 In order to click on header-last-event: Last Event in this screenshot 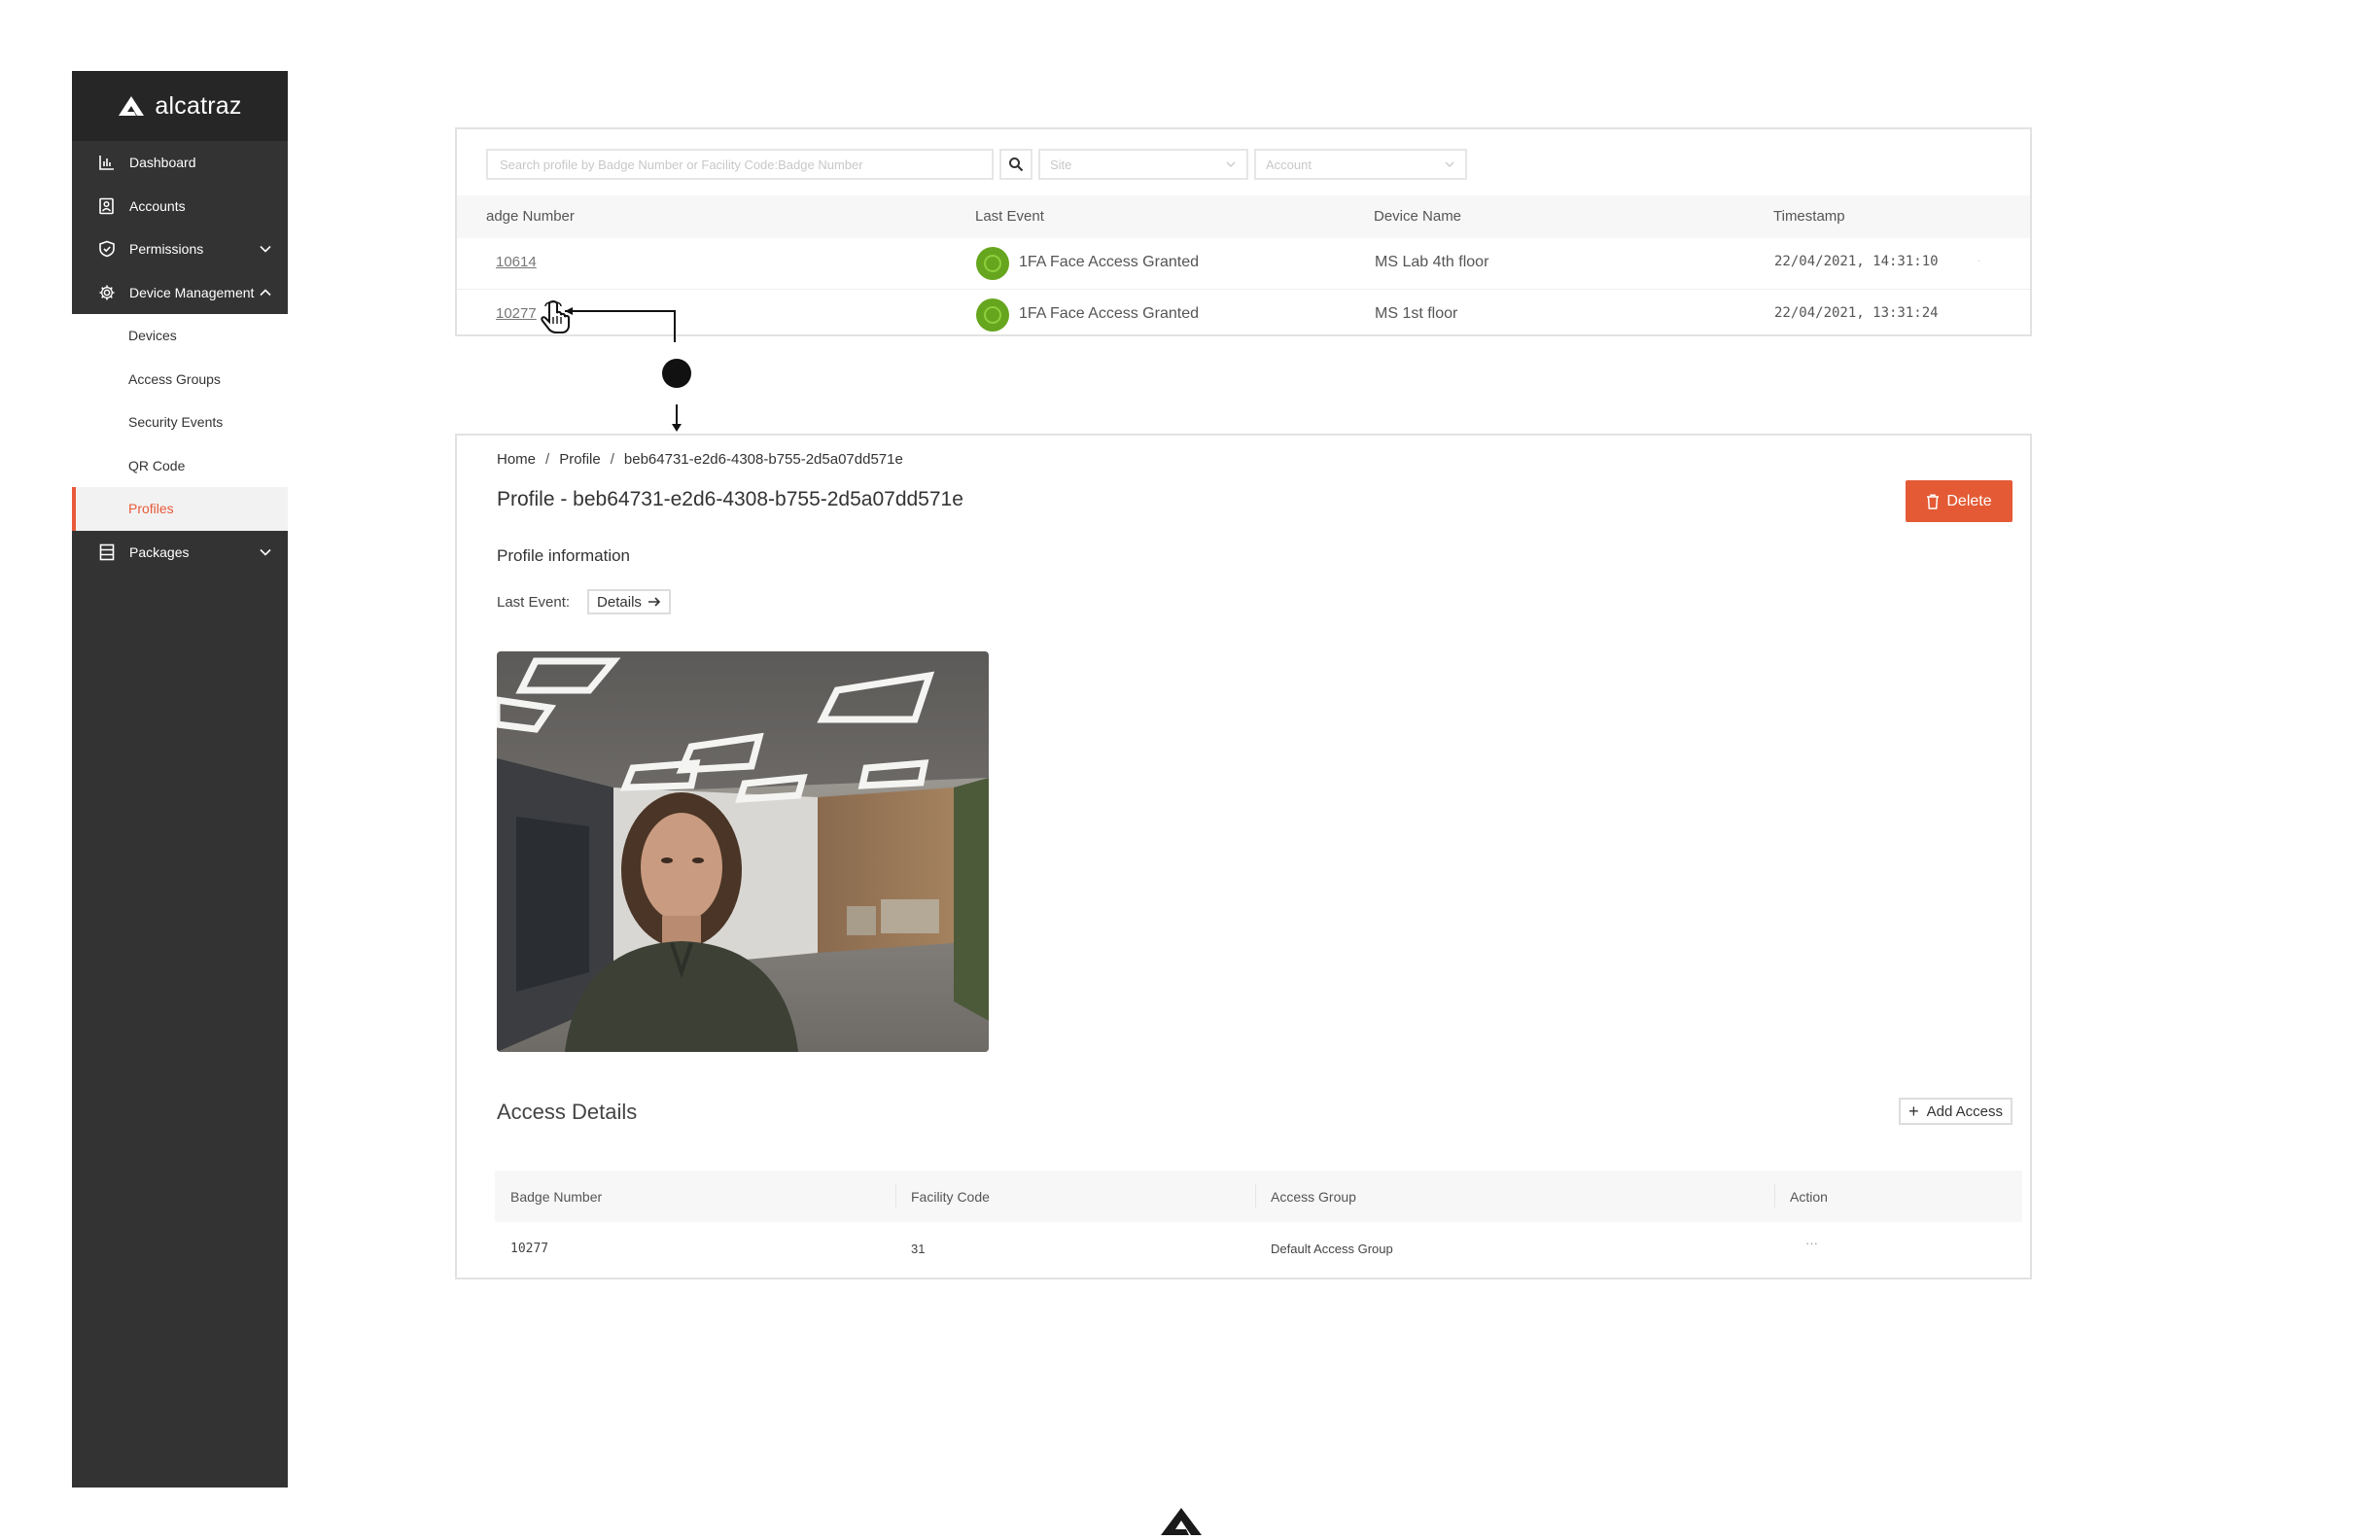, I will do `click(1009, 216)`.